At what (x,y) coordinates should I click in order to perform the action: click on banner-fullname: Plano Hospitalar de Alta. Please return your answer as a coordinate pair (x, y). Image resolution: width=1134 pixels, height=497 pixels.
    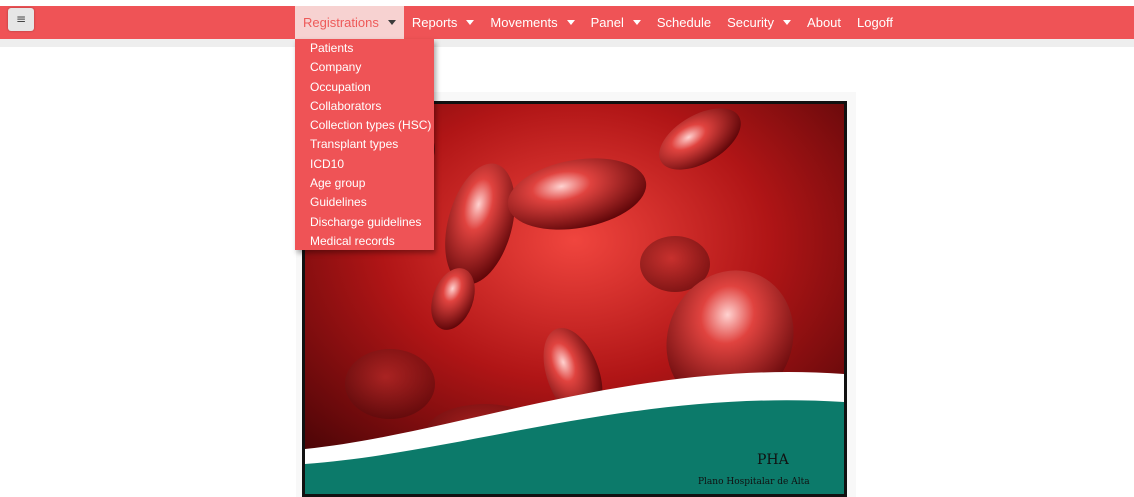
    Looking at the image, I should click on (754, 482).